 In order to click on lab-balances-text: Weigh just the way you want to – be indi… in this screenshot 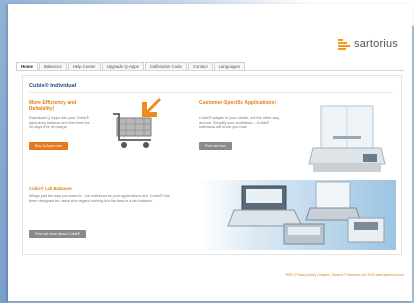, I will do `click(99, 198)`.